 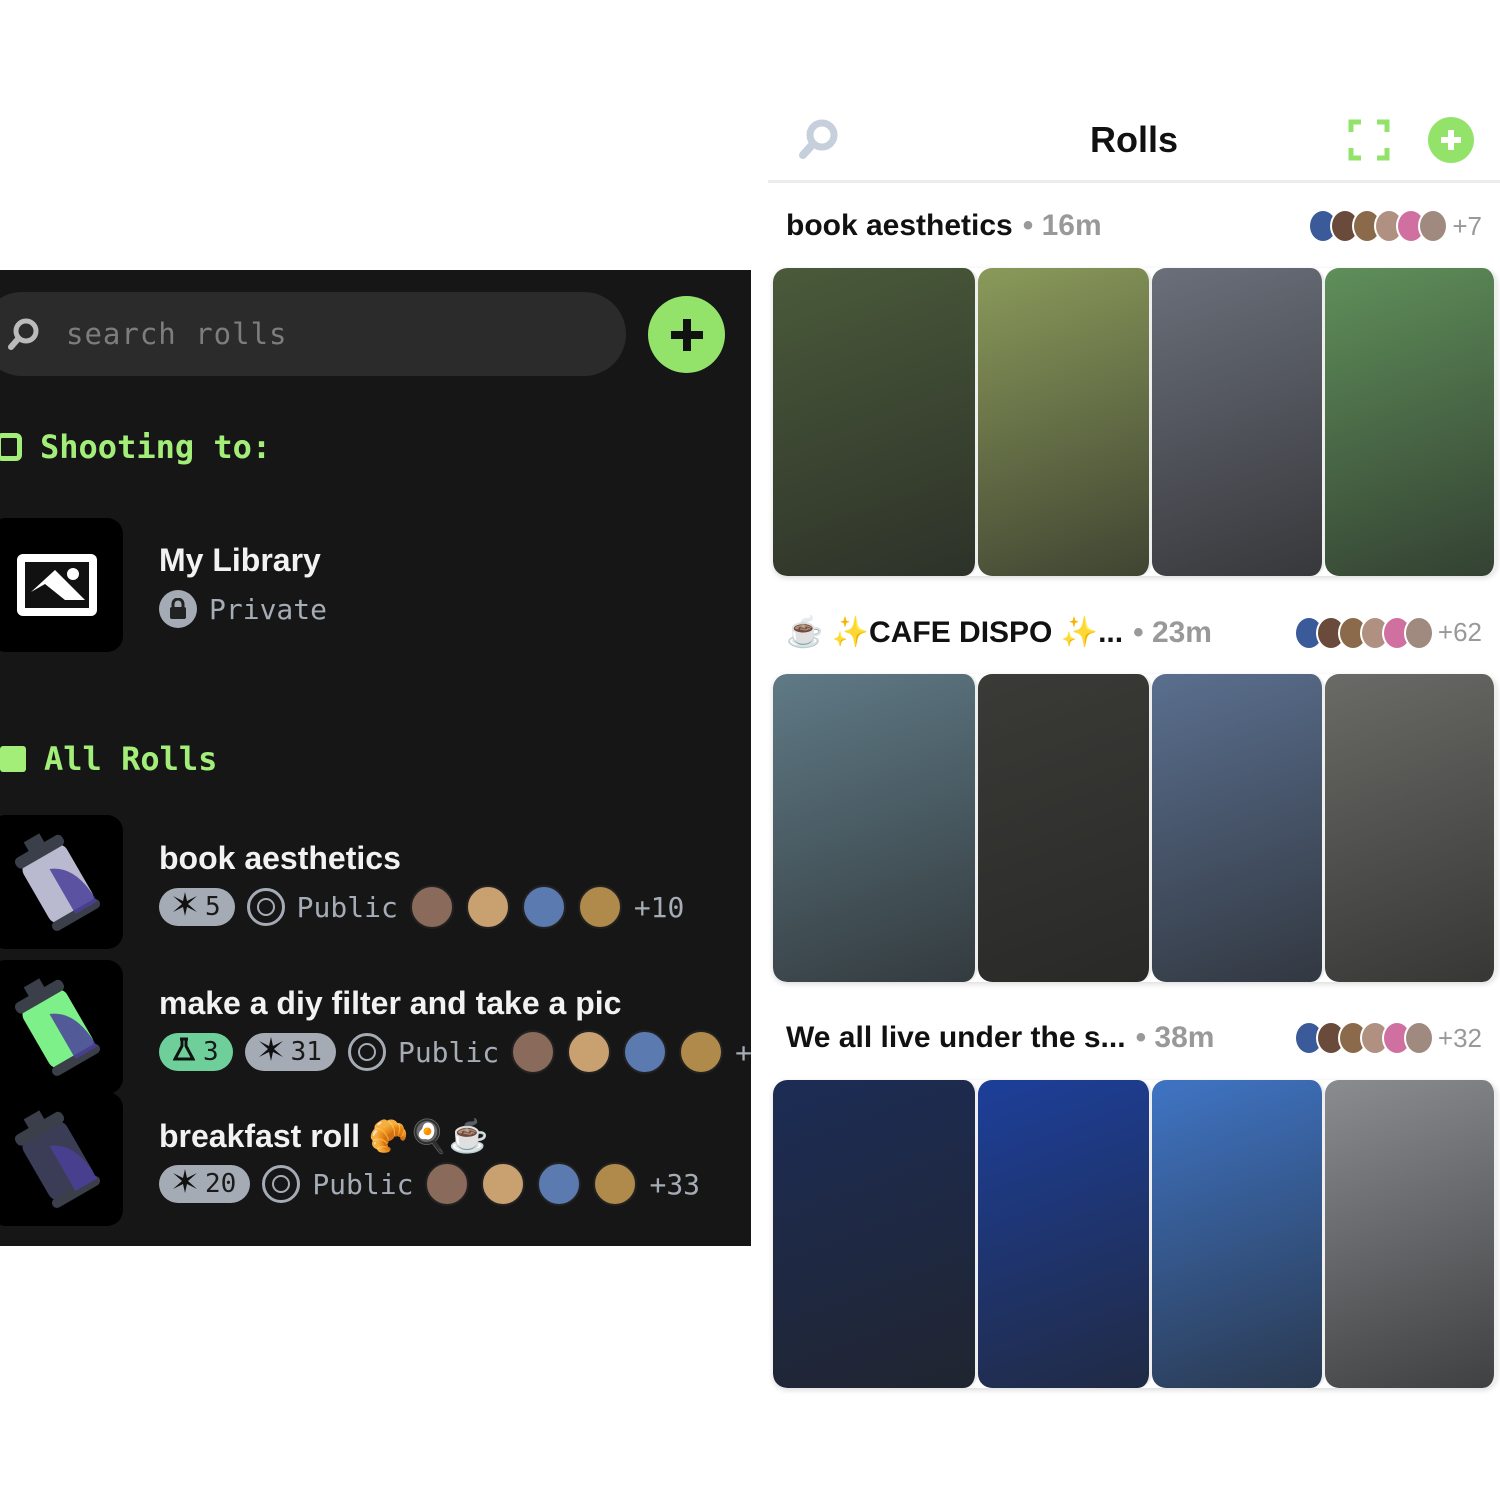 I want to click on roll-badge: 5, so click(x=197, y=907).